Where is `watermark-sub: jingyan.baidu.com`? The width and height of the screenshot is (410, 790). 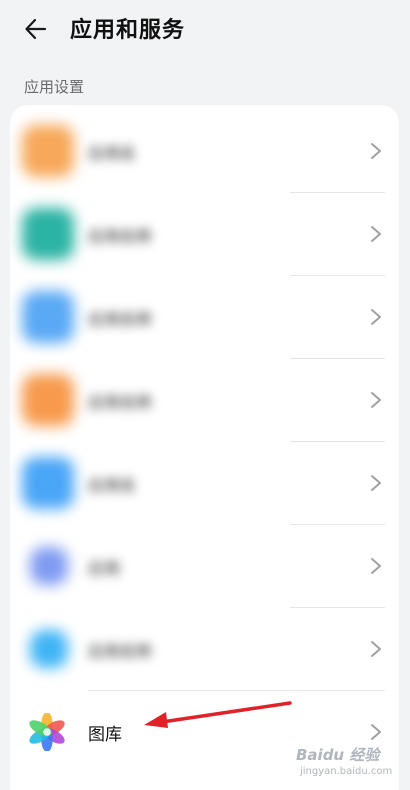 watermark-sub: jingyan.baidu.com is located at coordinates (346, 771).